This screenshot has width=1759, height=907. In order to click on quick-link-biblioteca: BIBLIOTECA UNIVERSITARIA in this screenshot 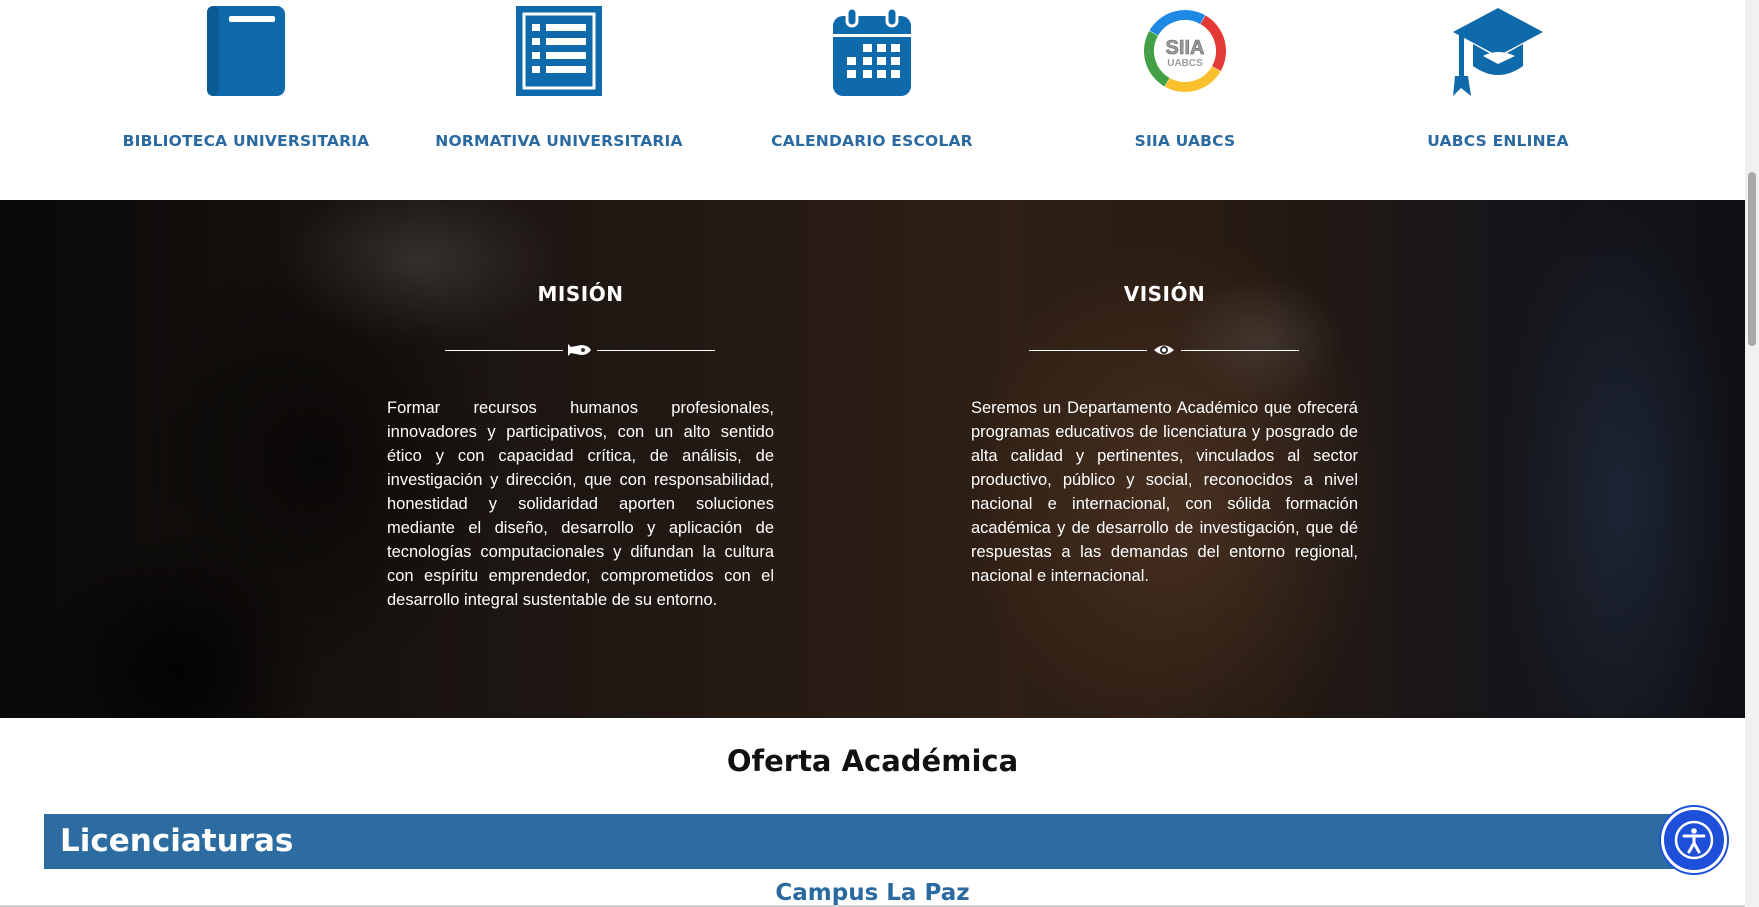, I will do `click(246, 75)`.